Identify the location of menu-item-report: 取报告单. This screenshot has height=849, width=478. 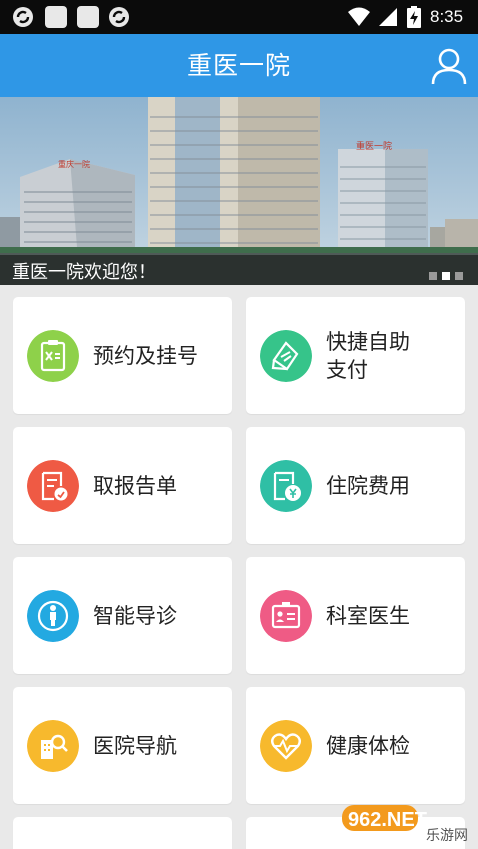
(122, 485).